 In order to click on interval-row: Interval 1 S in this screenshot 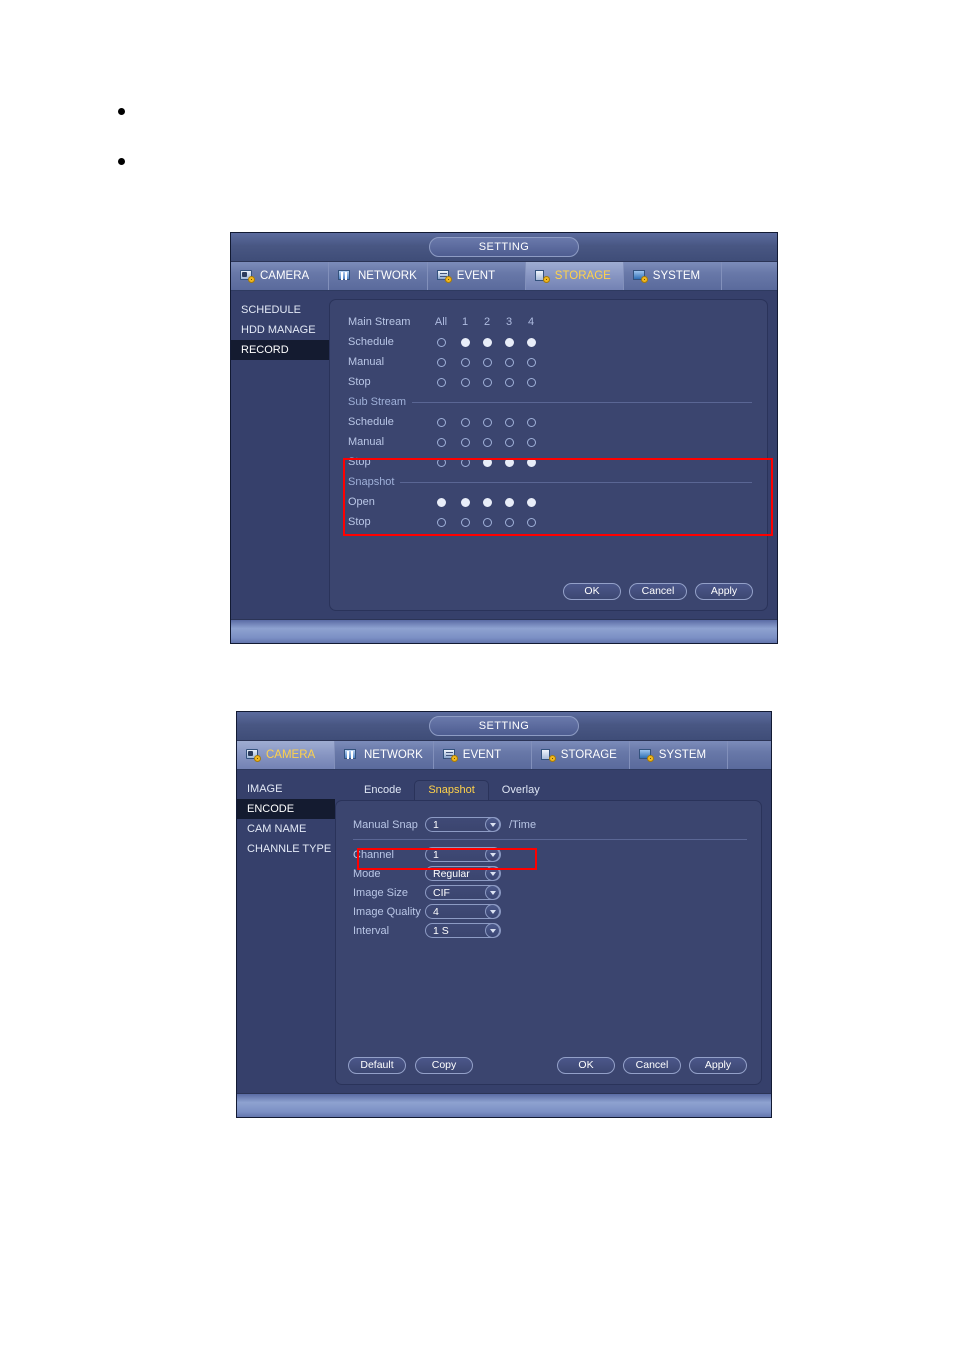, I will do `click(550, 930)`.